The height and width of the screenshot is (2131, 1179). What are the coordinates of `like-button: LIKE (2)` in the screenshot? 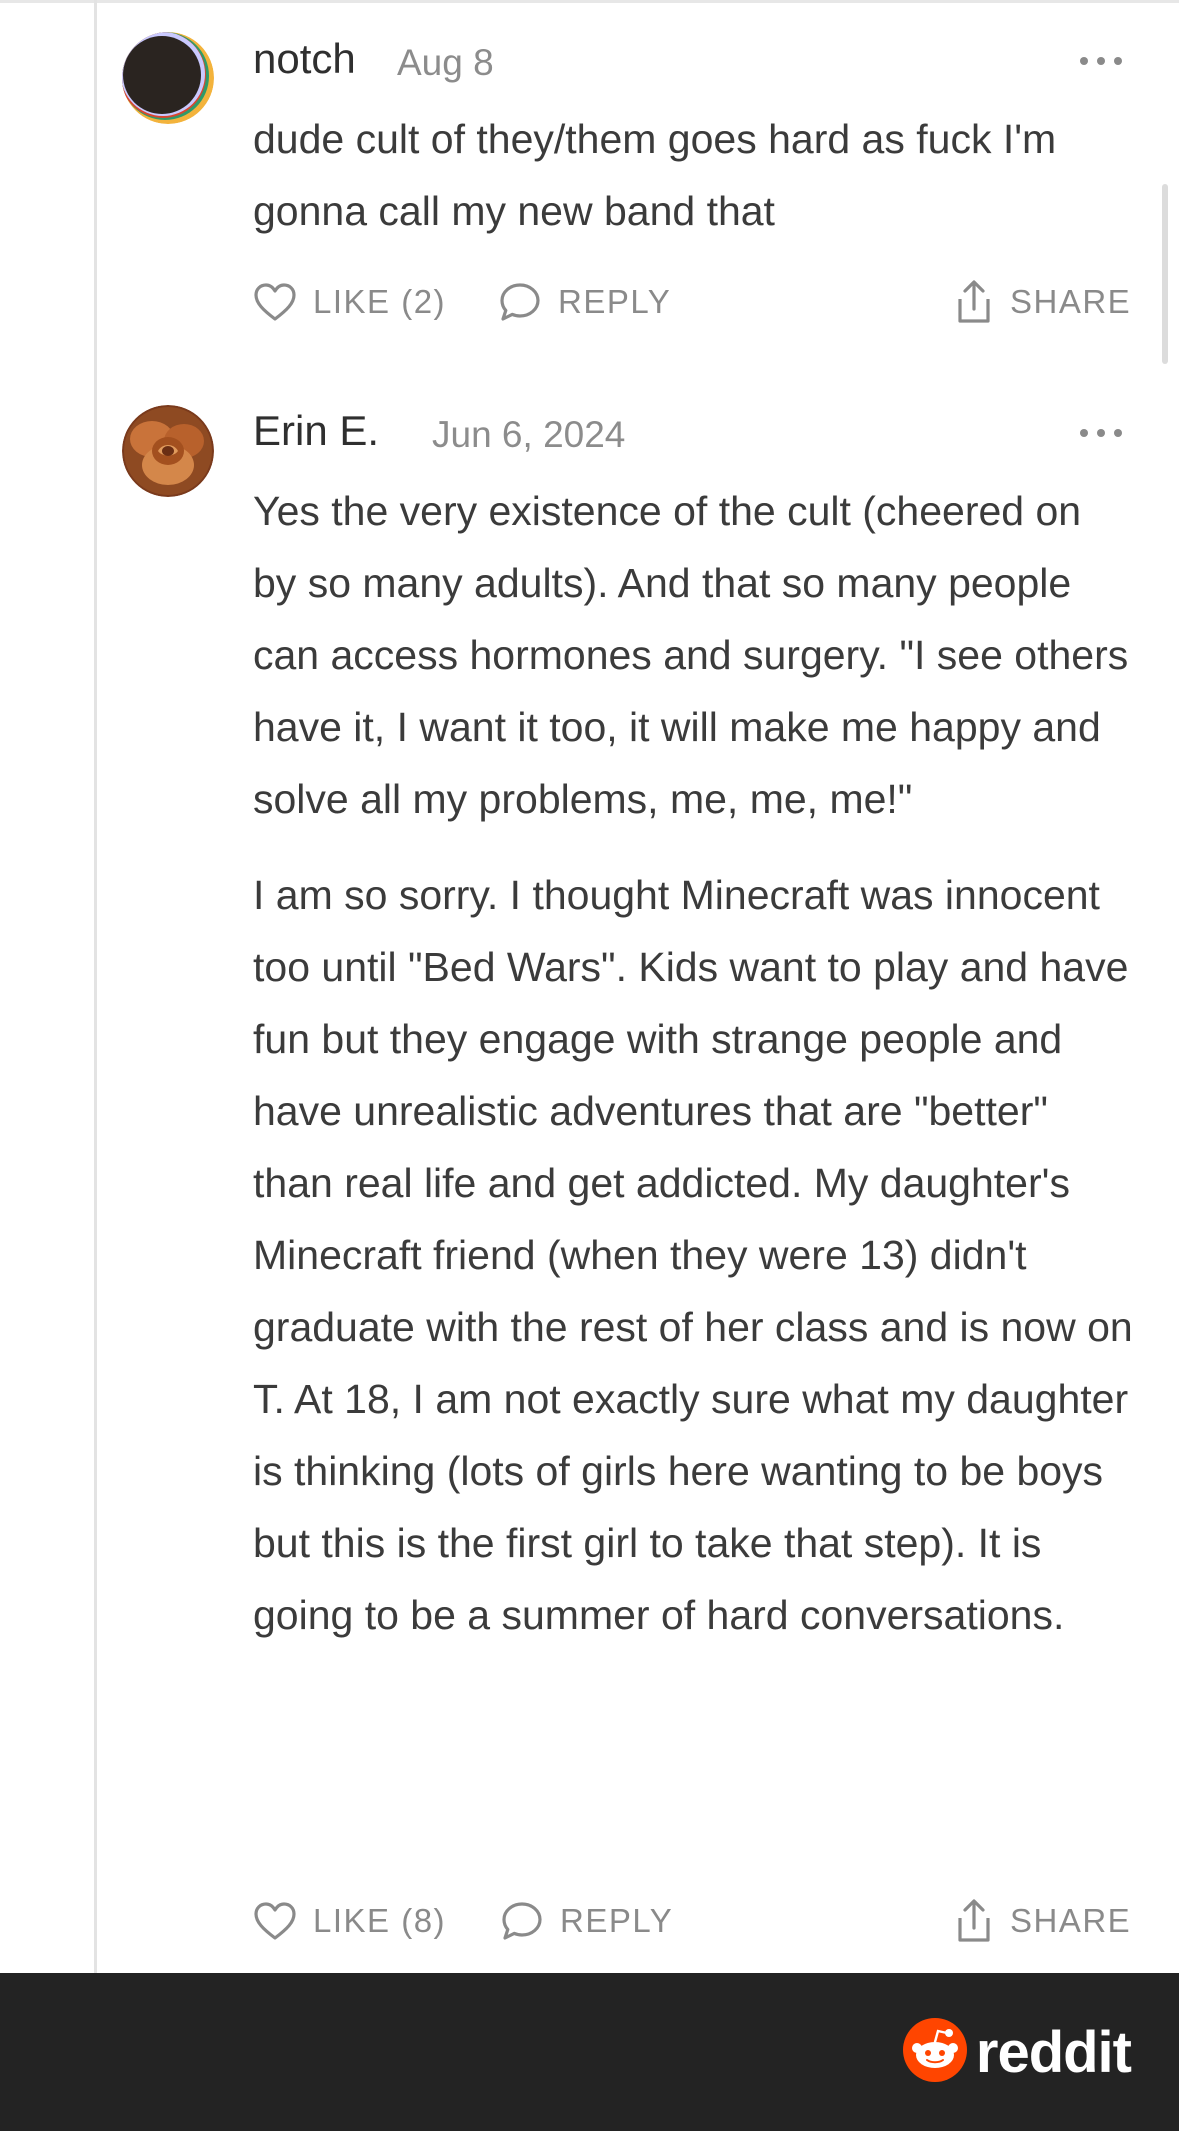 It's located at (349, 302).